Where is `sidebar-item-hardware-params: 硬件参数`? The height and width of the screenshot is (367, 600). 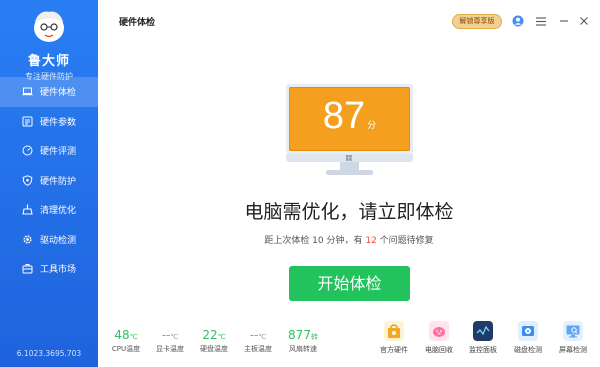
sidebar-item-hardware-params: 硬件参数 is located at coordinates (49, 122).